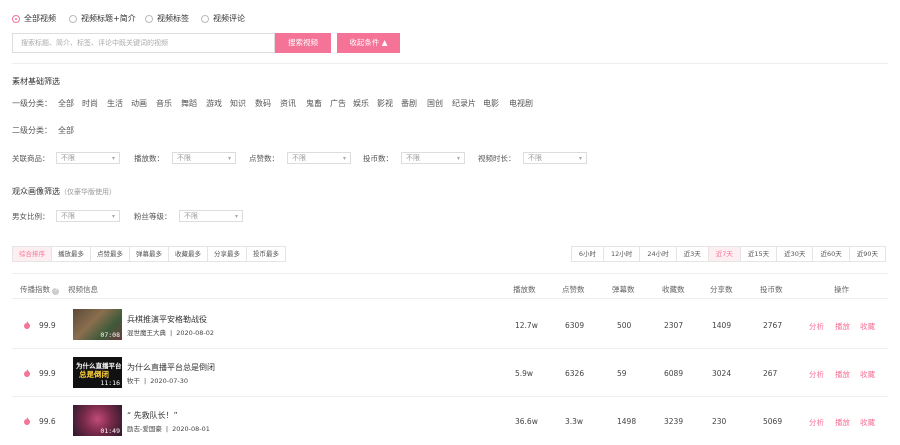 This screenshot has width=900, height=445. What do you see at coordinates (227, 254) in the screenshot?
I see `sort-tab: 分享最多` at bounding box center [227, 254].